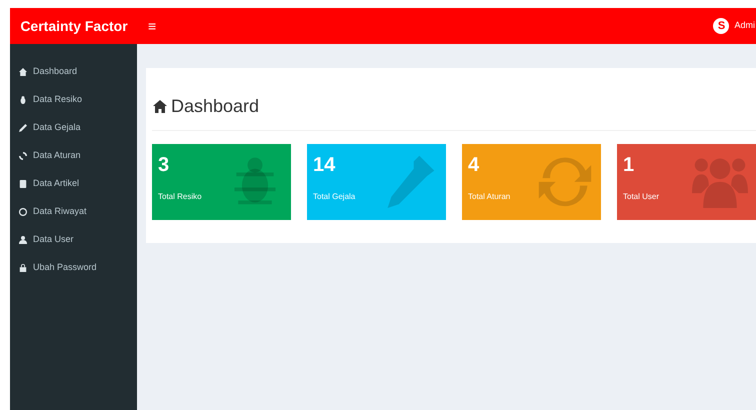  I want to click on pencil-icon, so click(23, 128).